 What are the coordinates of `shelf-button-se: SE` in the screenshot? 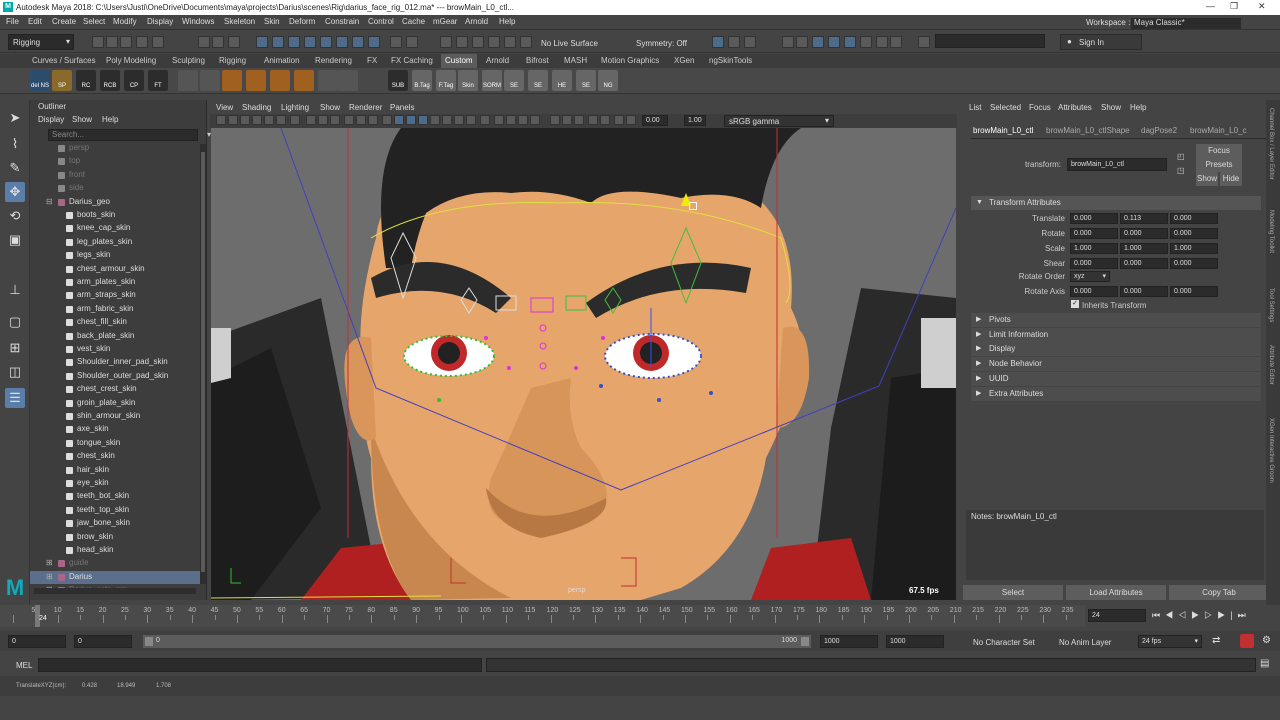 It's located at (538, 80).